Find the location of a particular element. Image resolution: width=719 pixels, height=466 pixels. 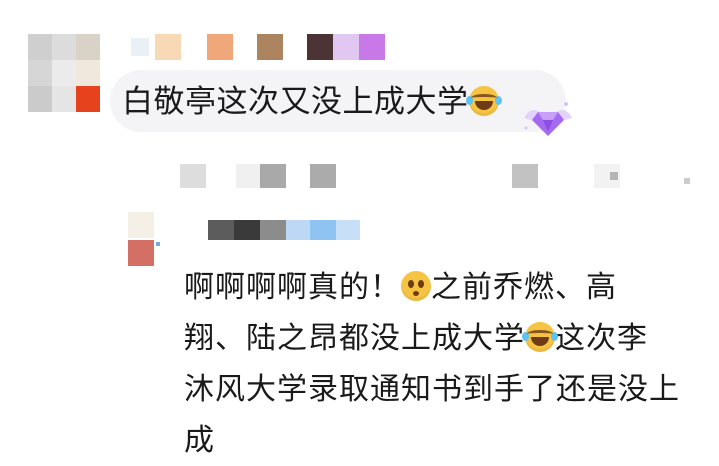

commenter-name is located at coordinates (260, 47).